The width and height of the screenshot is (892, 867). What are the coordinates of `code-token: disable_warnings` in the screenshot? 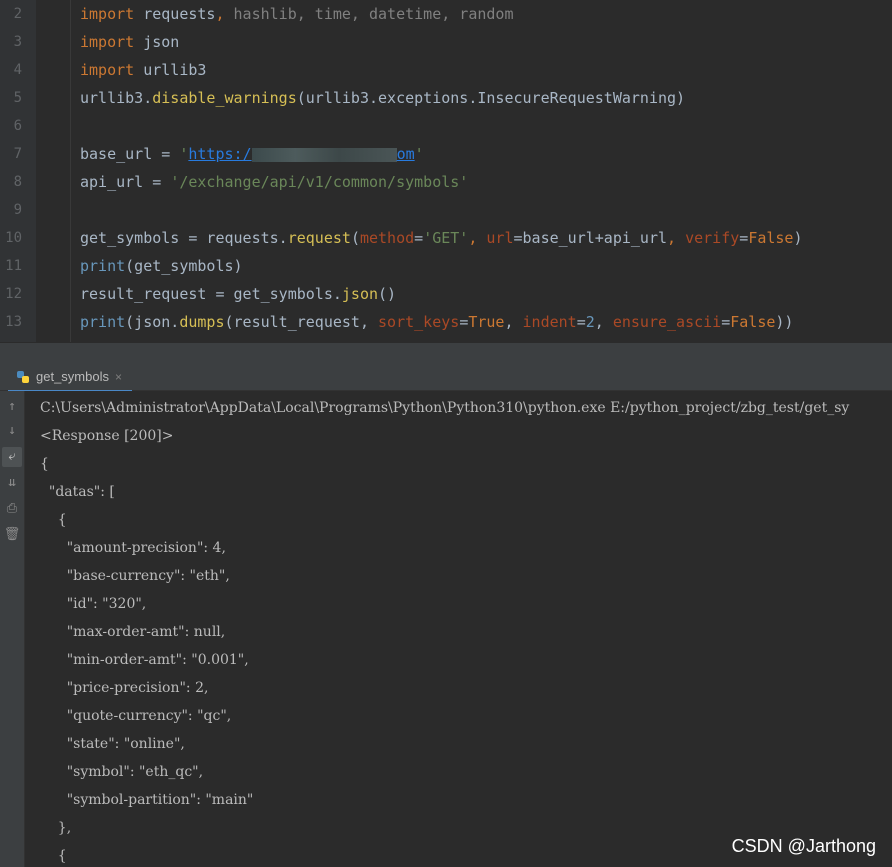 It's located at (224, 98).